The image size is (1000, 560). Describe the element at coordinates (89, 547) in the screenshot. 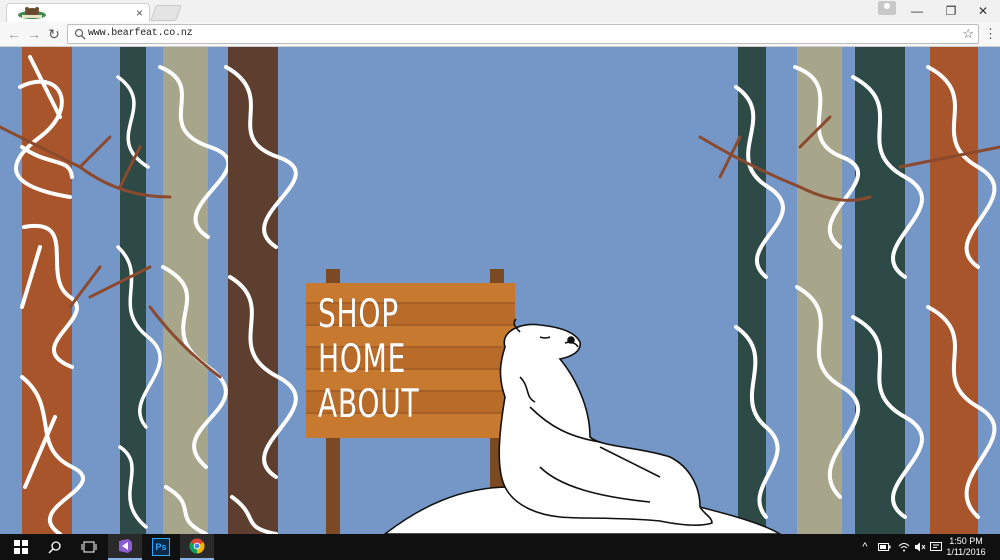

I see `task-view-icon` at that location.